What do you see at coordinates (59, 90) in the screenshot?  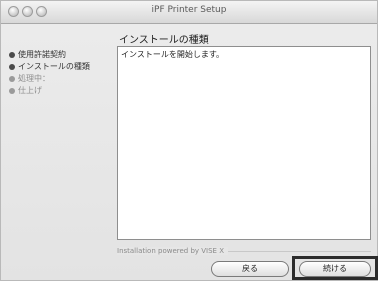 I see `step-finish: 仕上げ` at bounding box center [59, 90].